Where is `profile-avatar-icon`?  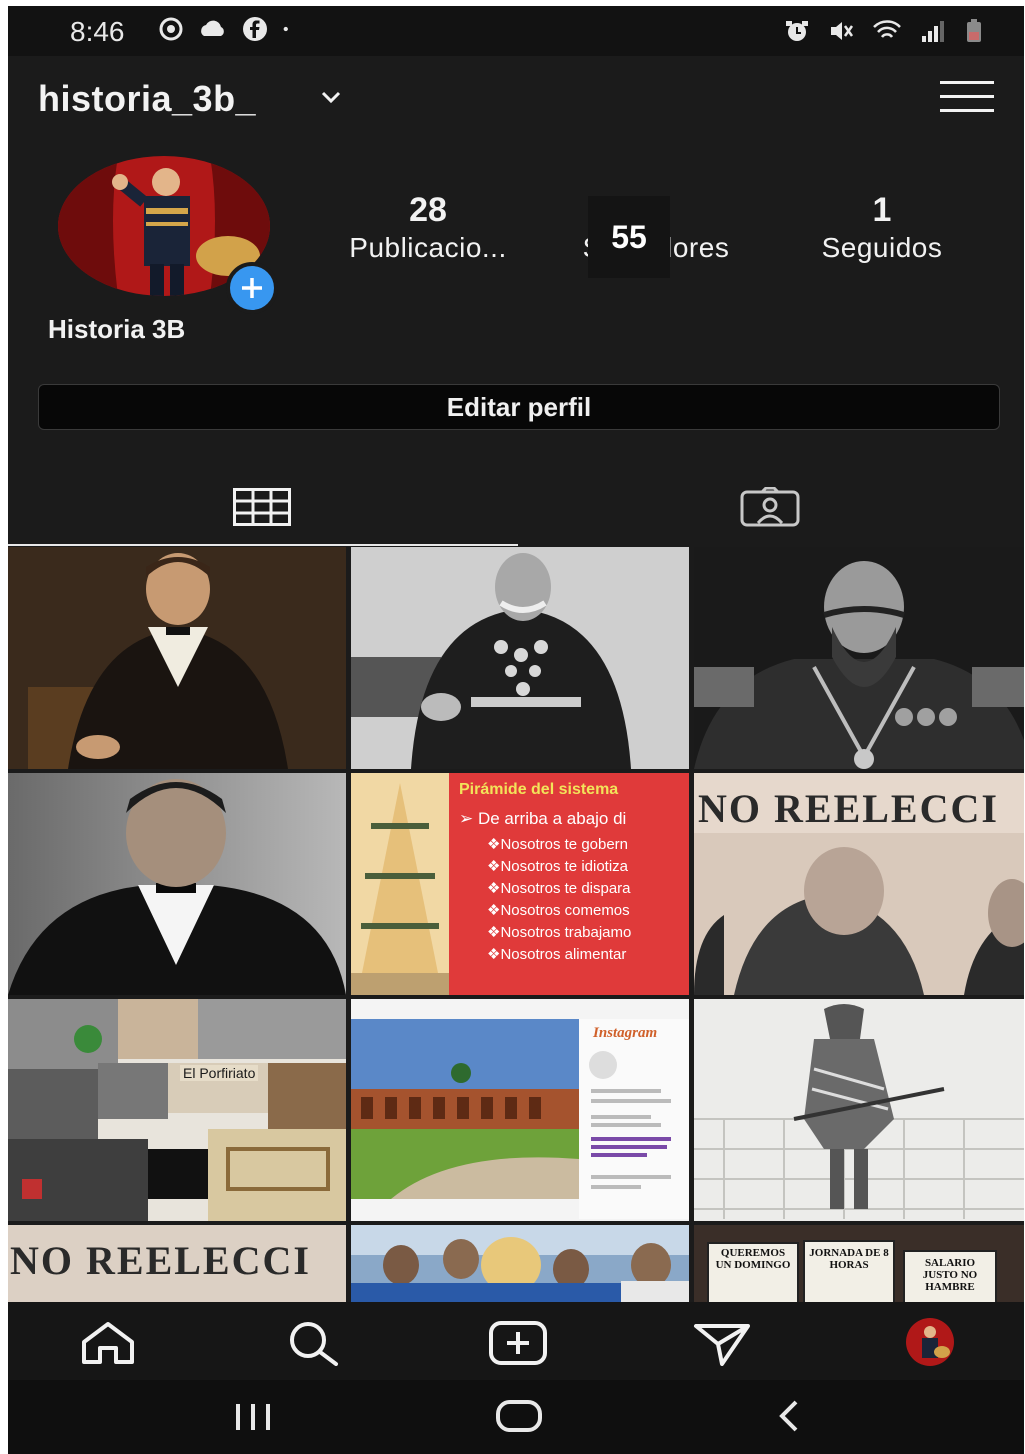
profile-avatar-icon is located at coordinates (930, 1342).